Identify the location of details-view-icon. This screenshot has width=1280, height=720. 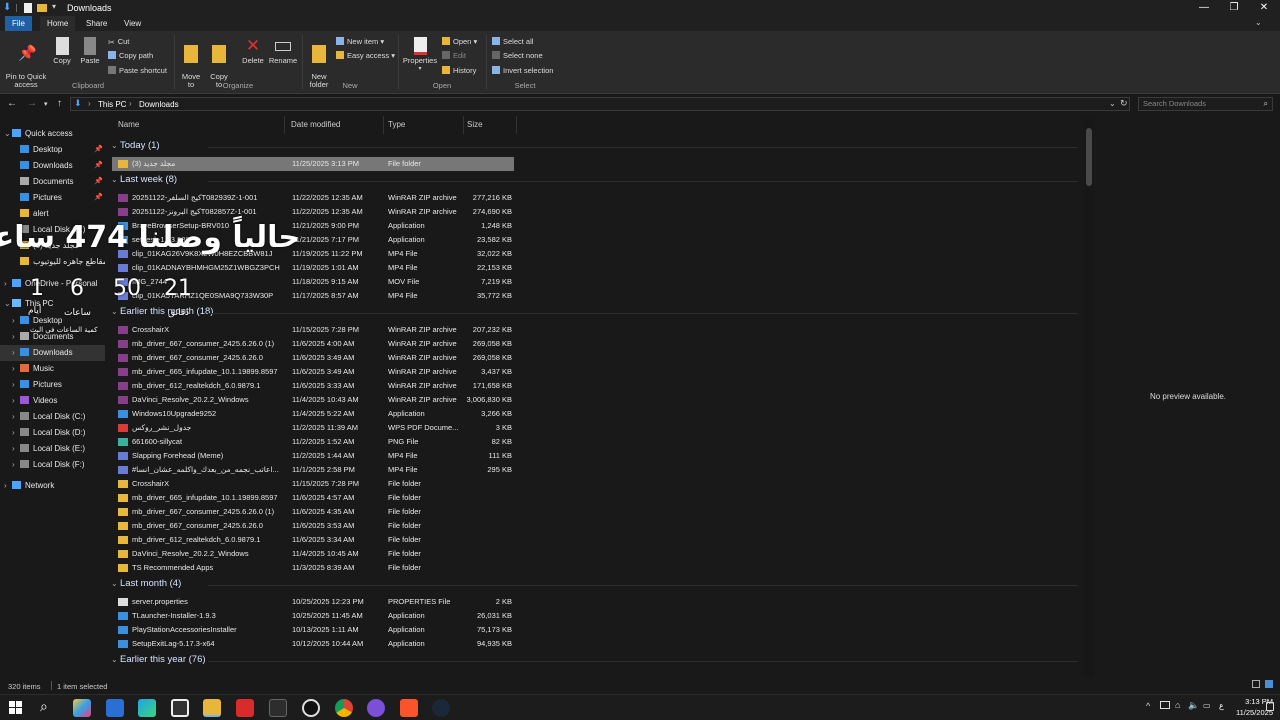
(1256, 684).